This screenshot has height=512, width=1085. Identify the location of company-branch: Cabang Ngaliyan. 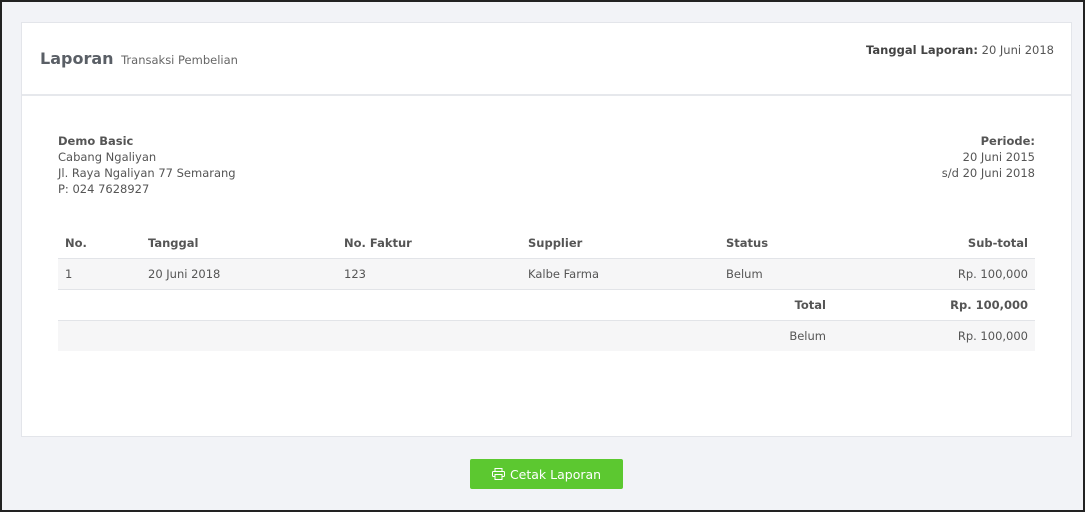
(107, 157).